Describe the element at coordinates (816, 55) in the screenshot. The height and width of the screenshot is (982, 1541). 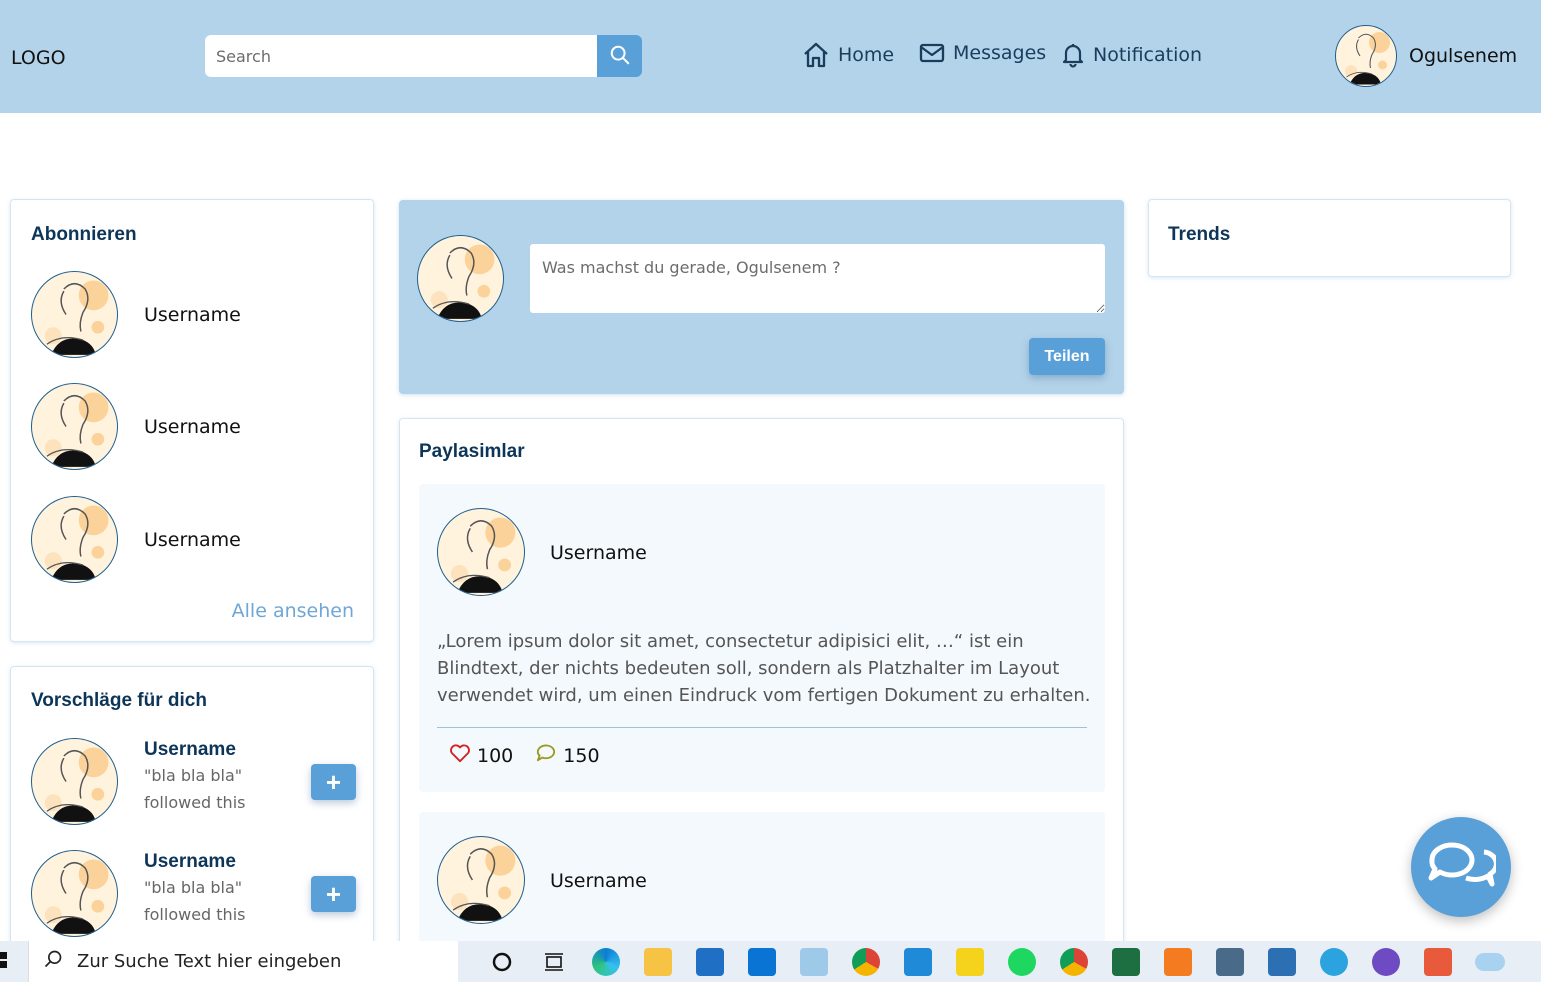
I see `home-icon` at that location.